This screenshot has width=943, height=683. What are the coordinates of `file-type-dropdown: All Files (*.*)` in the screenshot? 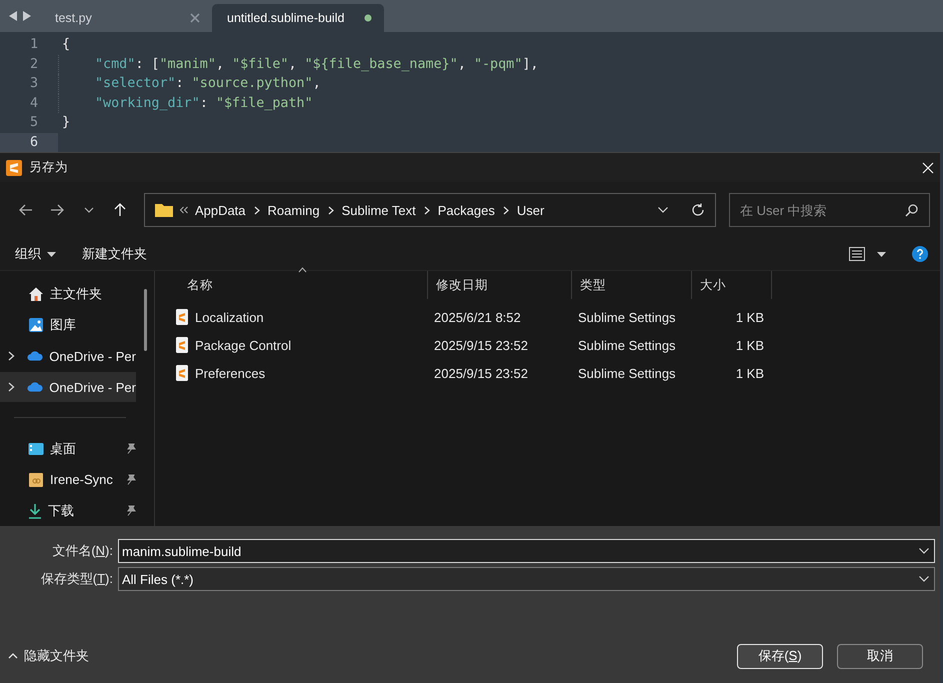 It's located at (526, 579).